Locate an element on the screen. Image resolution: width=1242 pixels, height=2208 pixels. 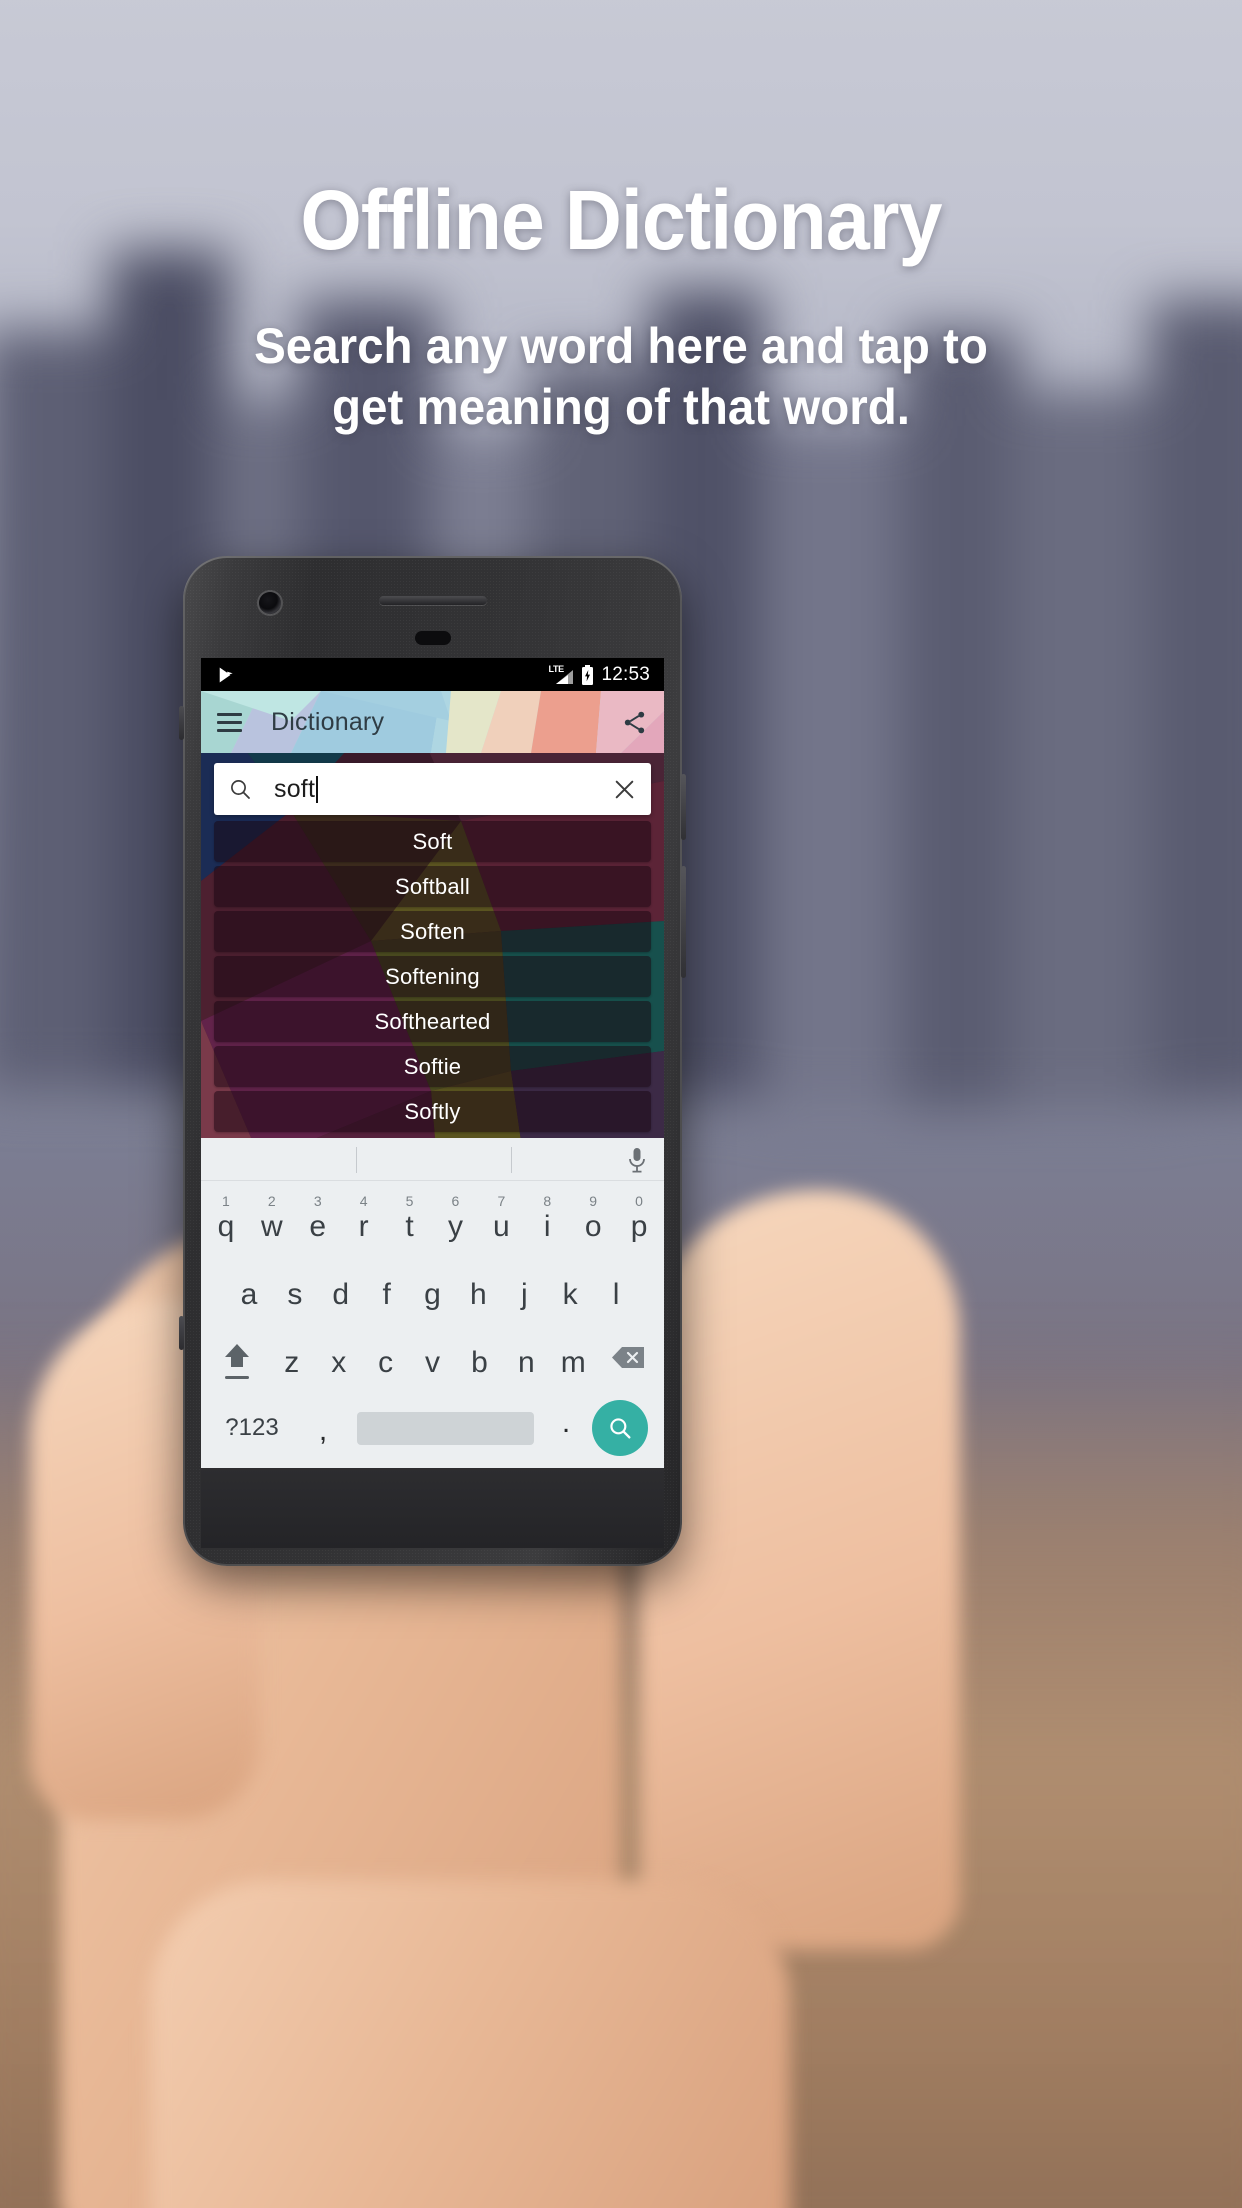
close-icon is located at coordinates (624, 789).